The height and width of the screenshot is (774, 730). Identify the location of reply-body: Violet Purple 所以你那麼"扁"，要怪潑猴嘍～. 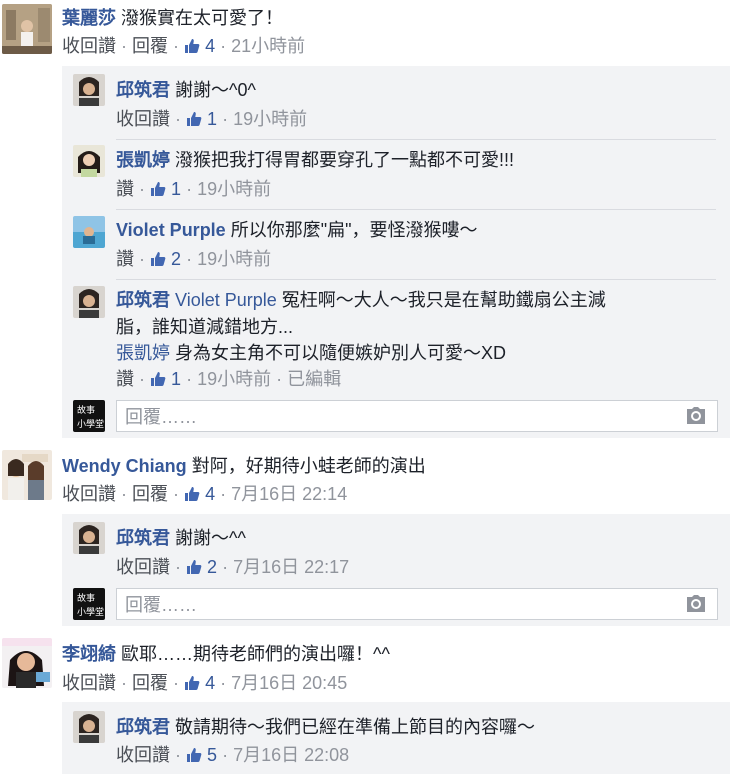
(297, 230).